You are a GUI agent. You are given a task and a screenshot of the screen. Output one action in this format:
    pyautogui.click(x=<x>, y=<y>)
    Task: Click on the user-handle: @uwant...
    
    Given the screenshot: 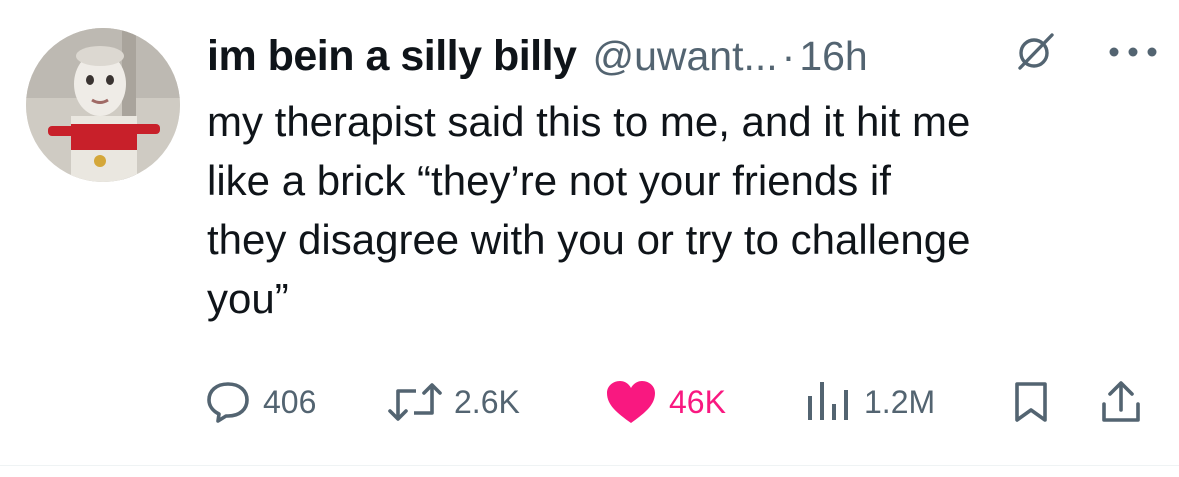 What is the action you would take?
    pyautogui.click(x=684, y=56)
    